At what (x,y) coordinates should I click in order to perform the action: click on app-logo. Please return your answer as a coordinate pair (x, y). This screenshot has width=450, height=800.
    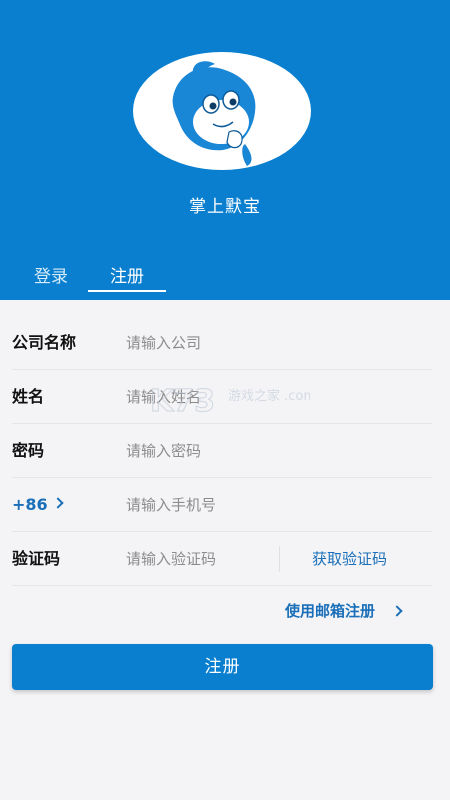
    Looking at the image, I should click on (222, 111).